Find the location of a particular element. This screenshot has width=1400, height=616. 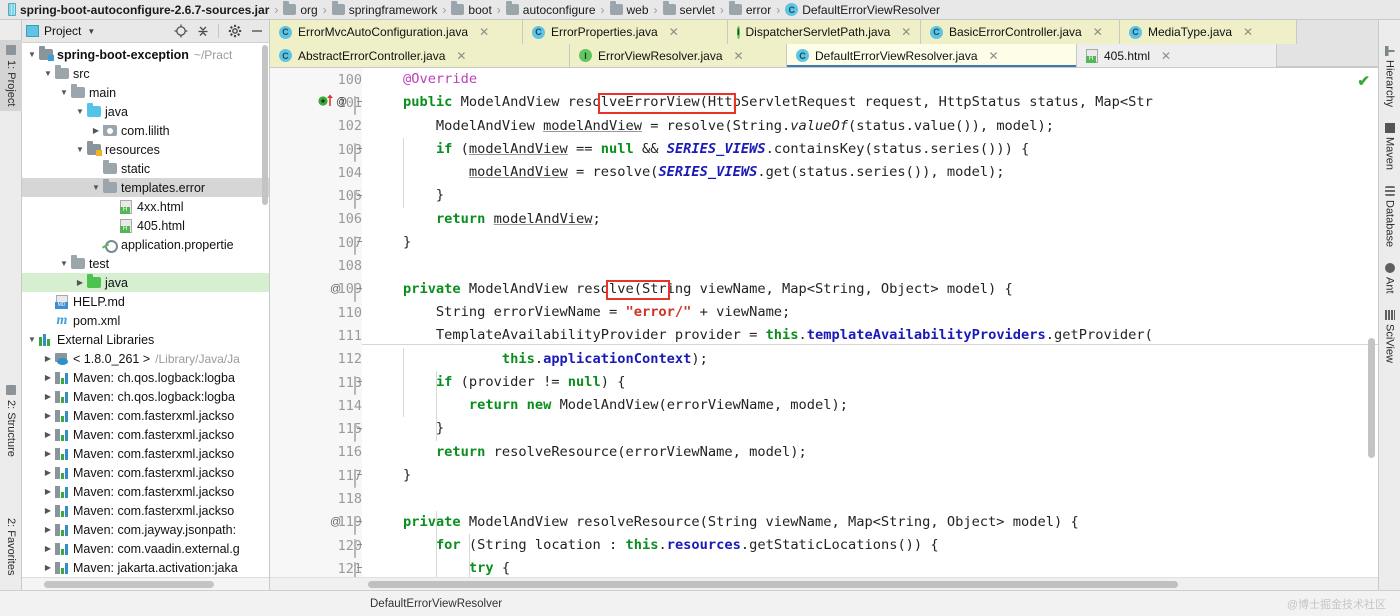

sidebar-item-structure: 2: Structure is located at coordinates (11, 421).